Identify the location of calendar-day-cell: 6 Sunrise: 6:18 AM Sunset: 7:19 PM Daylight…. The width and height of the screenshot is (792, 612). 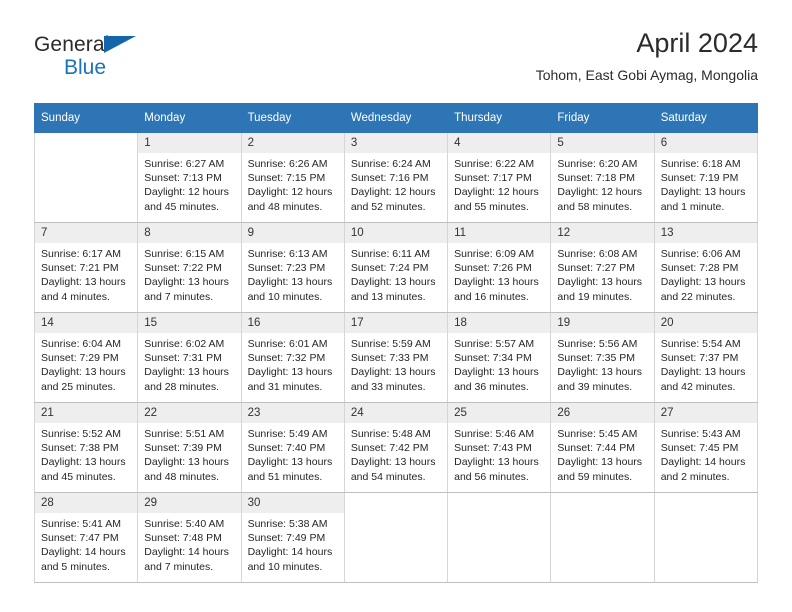
(706, 177).